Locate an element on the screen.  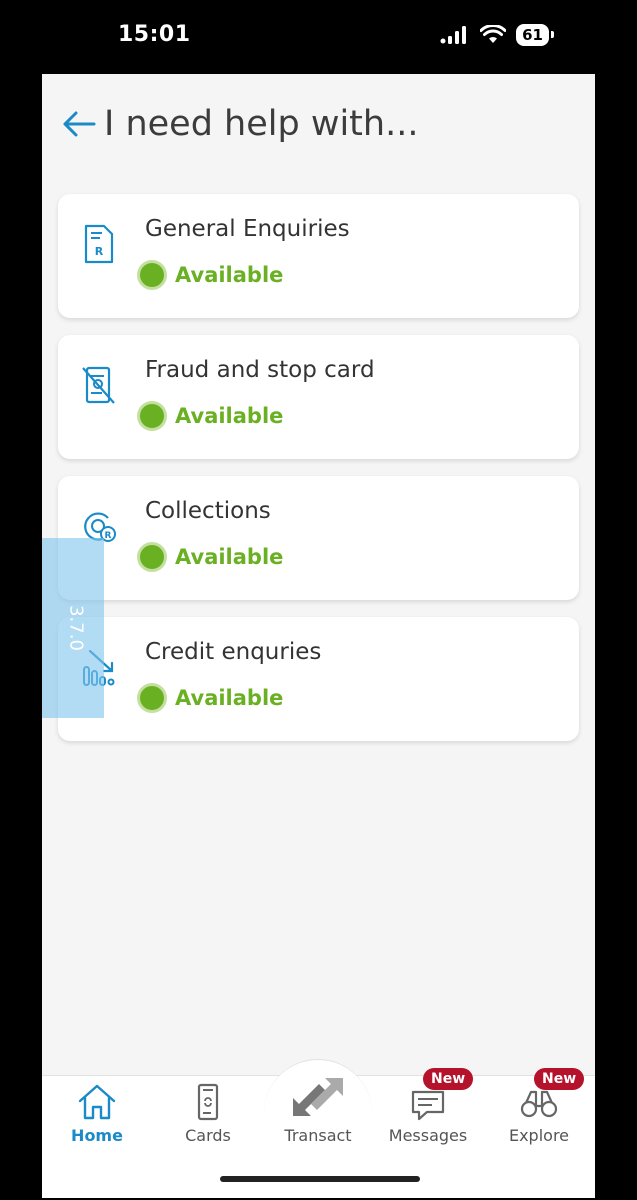
status-bar: 15:01 61 is located at coordinates (318, 37).